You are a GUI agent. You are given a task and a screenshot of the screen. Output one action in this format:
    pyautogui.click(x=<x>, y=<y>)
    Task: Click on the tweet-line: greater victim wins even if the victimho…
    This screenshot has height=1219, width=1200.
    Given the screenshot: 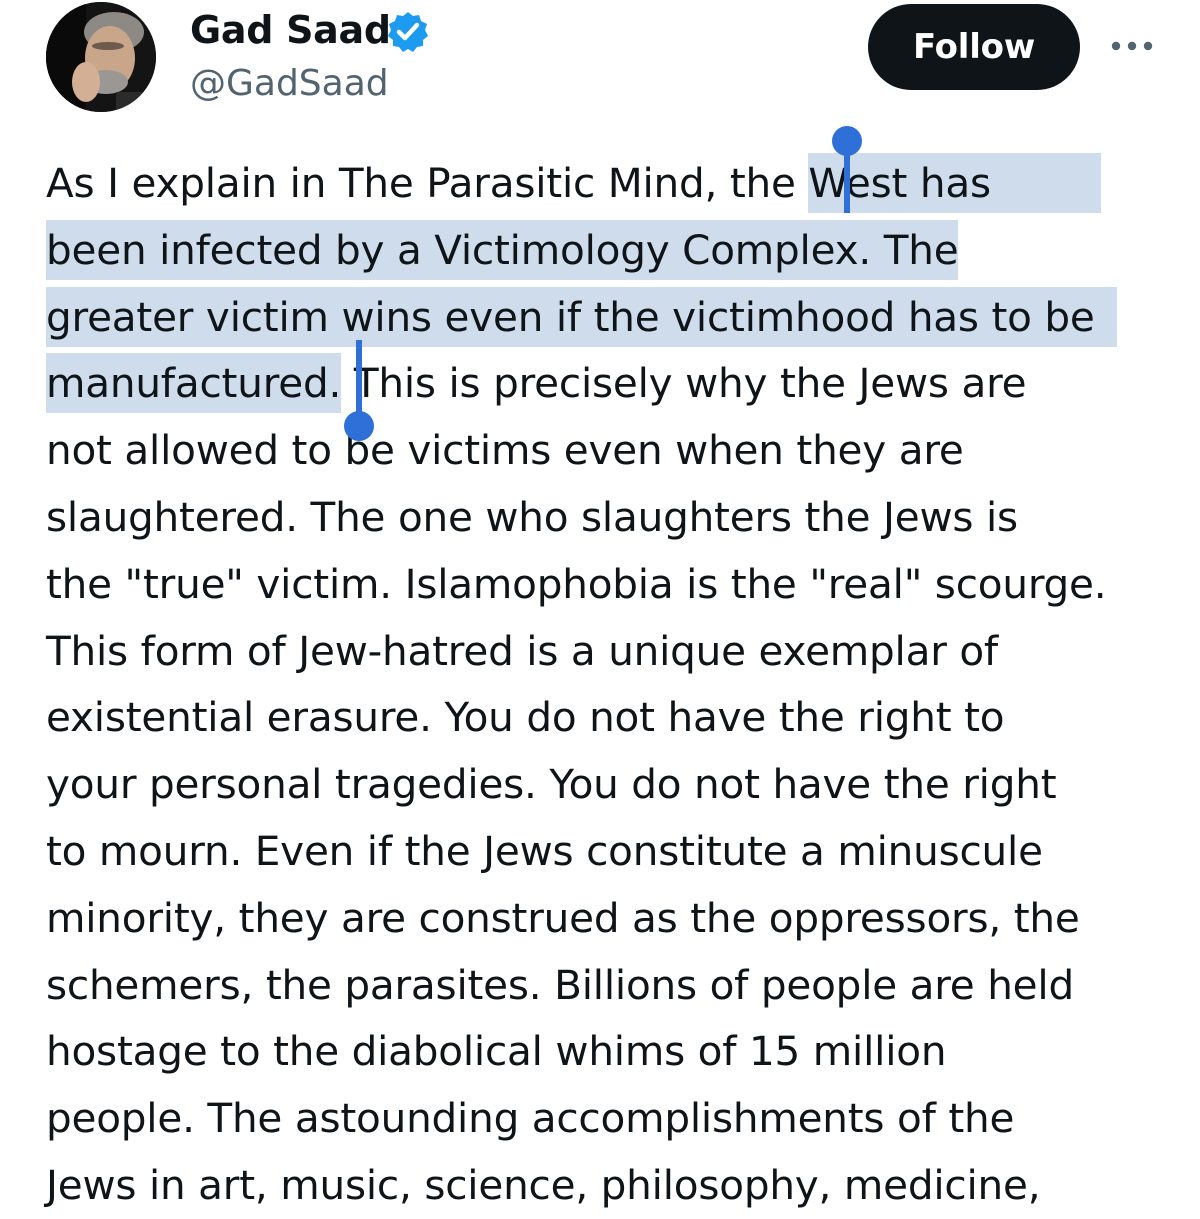 What is the action you would take?
    pyautogui.click(x=606, y=317)
    